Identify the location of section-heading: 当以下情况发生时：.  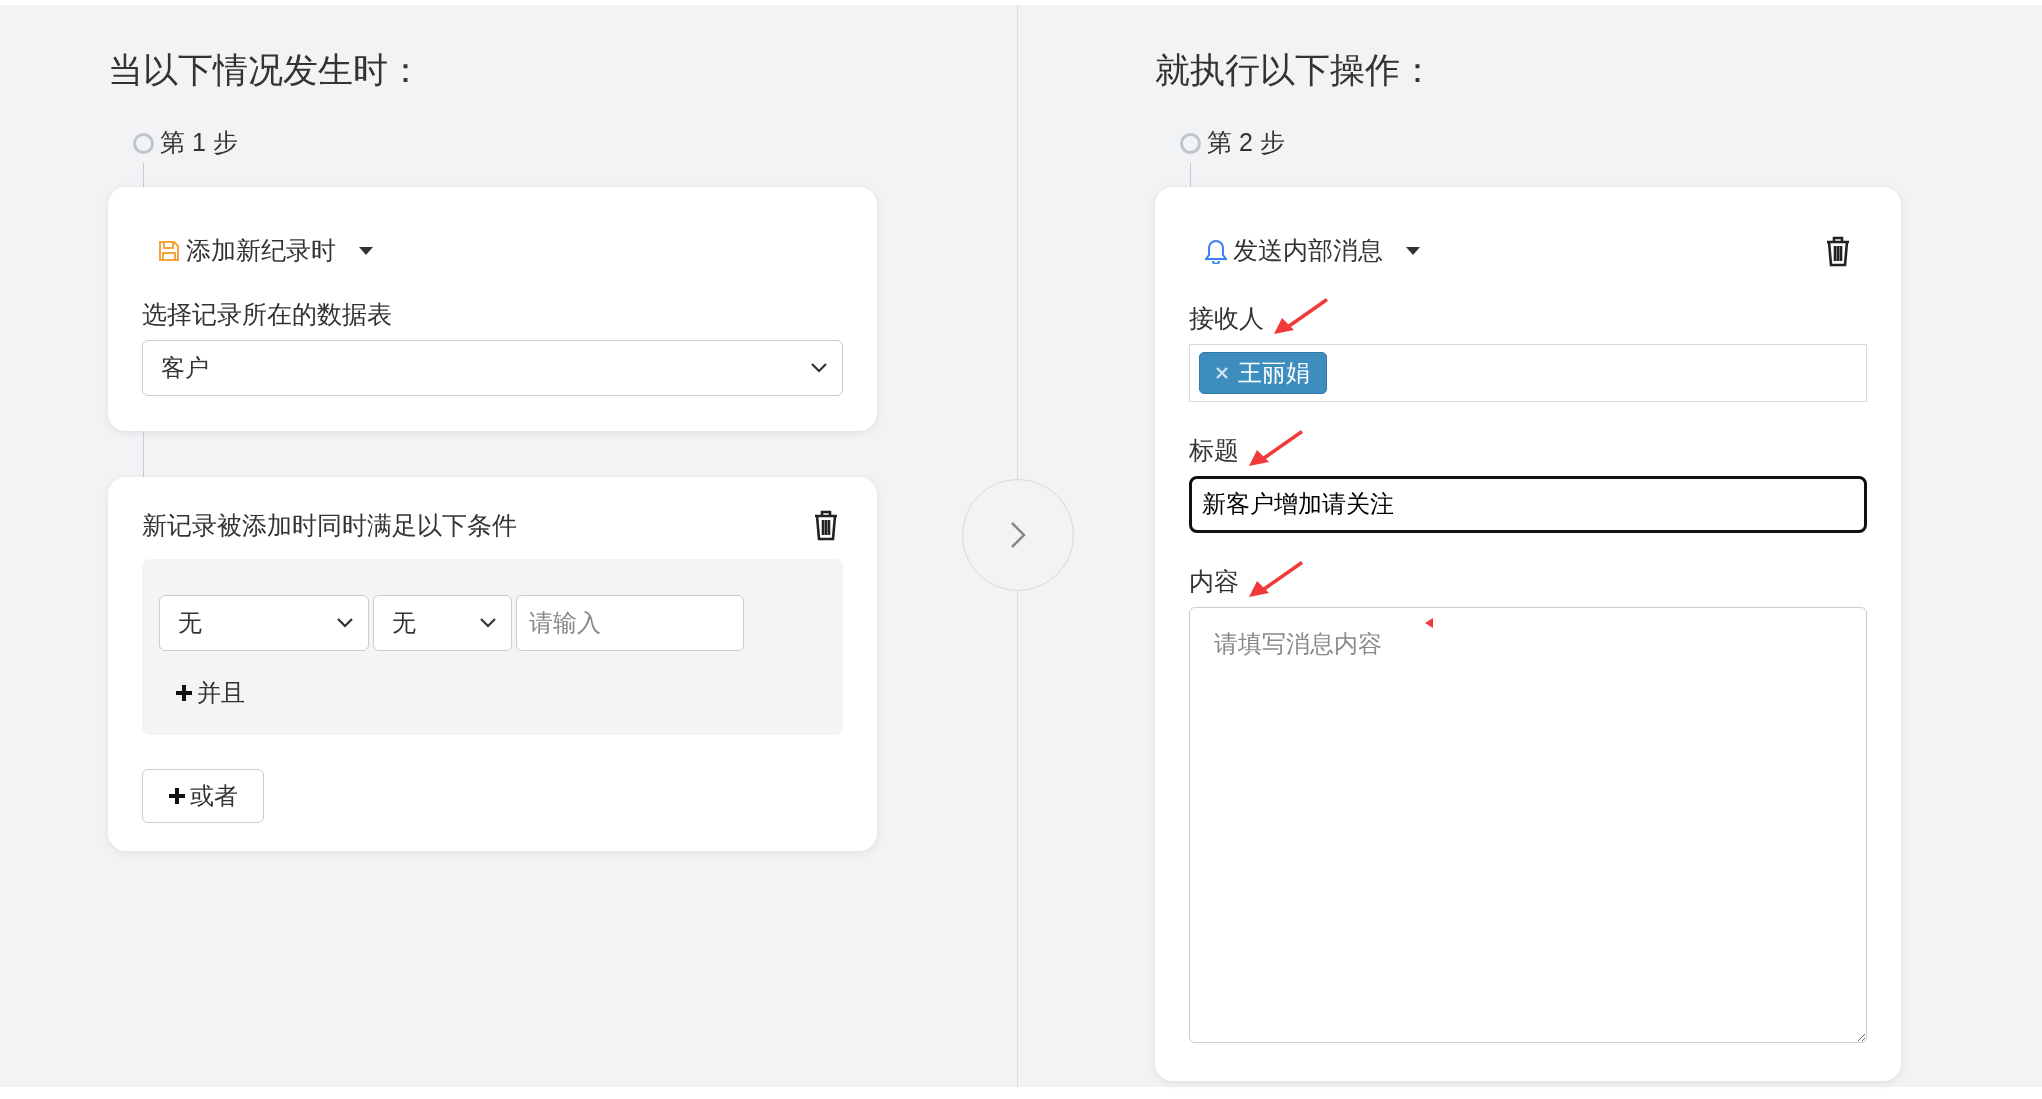
(266, 70).